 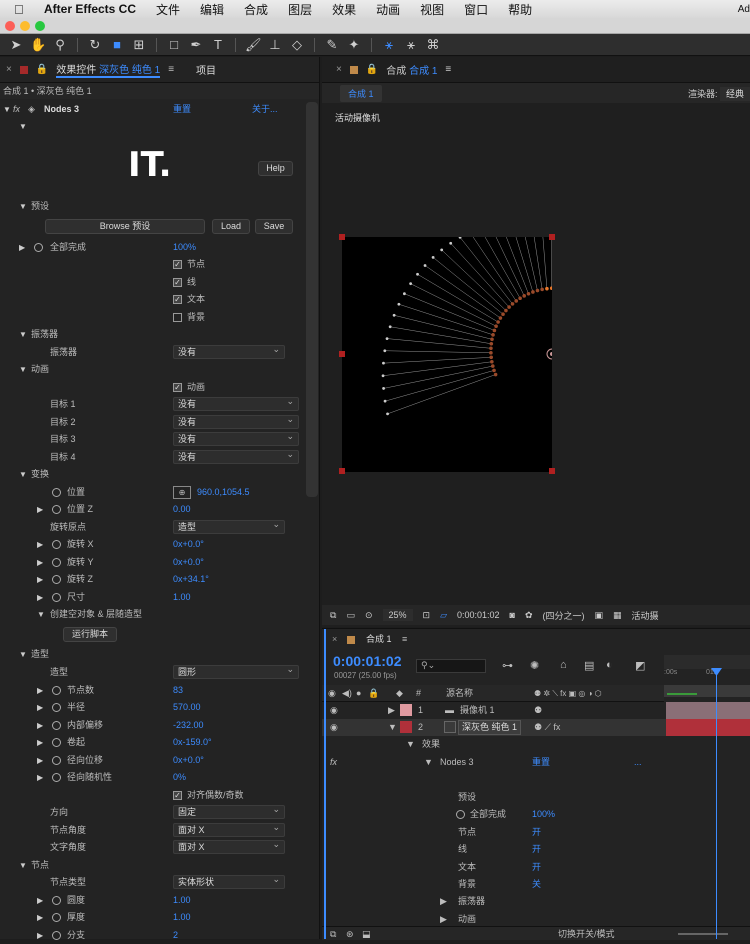 I want to click on layer-row-solid: ◉ ▼ 2 深灰色 纯色 1 ⚉ ⟋ fx, so click(x=536, y=727).